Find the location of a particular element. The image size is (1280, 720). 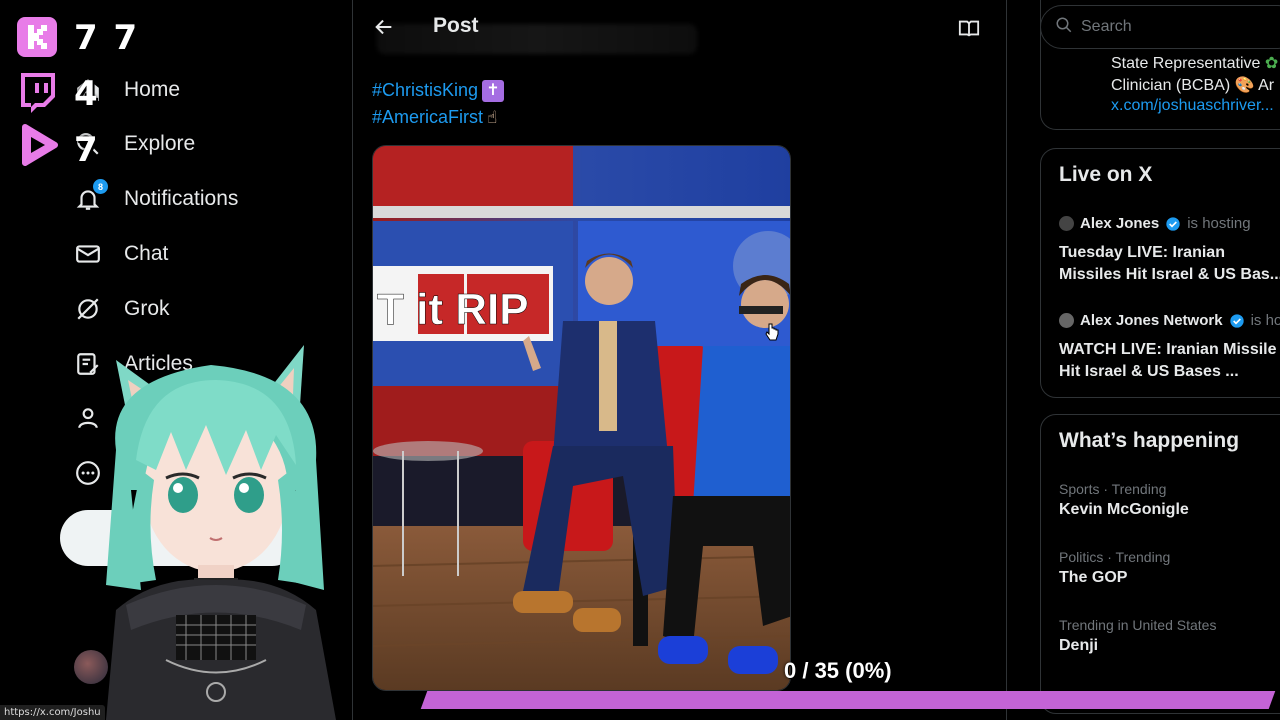

live-host-row: Alex Jones is hosting is located at coordinates (1155, 223).